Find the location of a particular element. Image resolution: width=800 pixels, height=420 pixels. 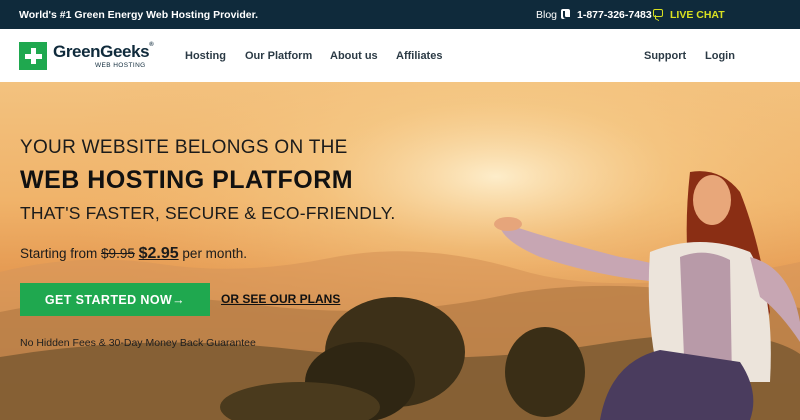

pricing-text: Starting from $9.95 $2.95 per month. is located at coordinates (133, 254).